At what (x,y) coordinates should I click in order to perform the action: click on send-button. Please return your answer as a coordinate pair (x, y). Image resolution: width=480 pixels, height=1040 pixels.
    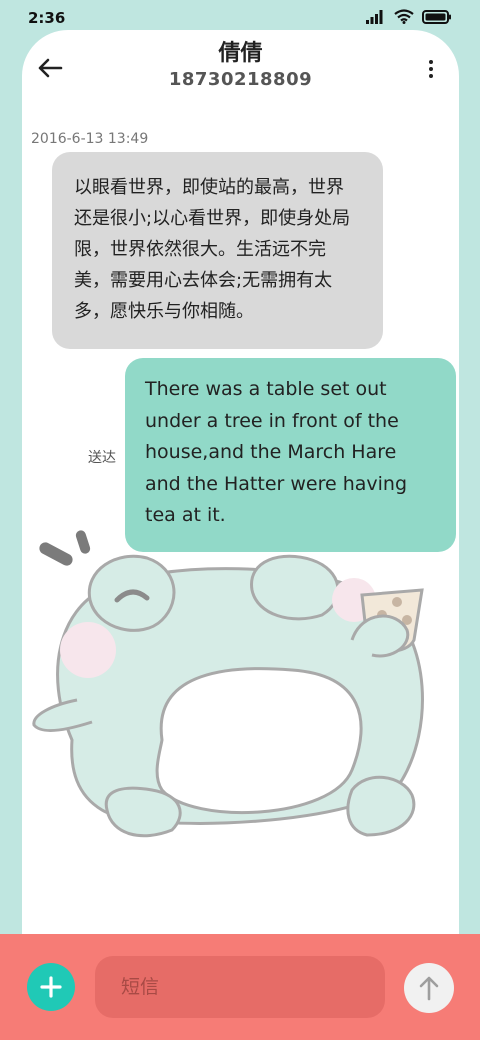
    Looking at the image, I should click on (429, 988).